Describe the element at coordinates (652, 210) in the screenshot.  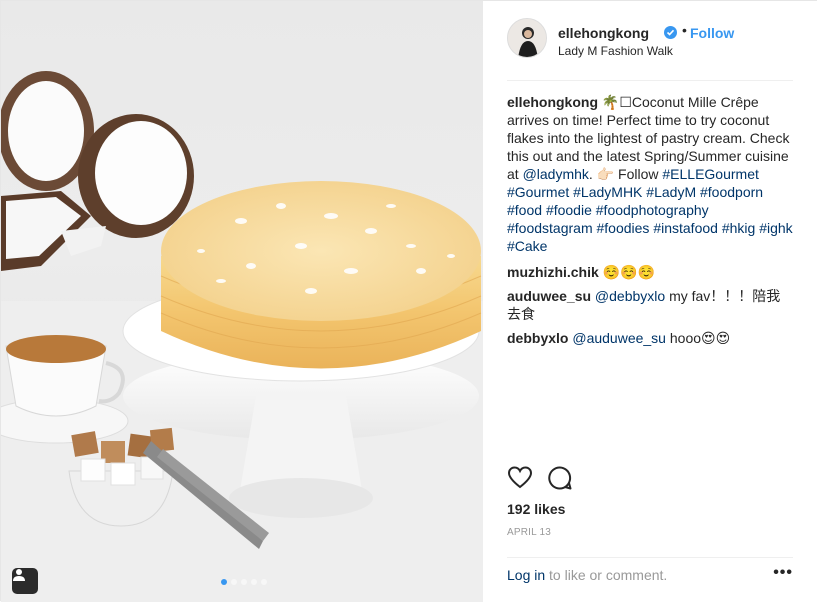
I see `hashtag: #foodphotography` at that location.